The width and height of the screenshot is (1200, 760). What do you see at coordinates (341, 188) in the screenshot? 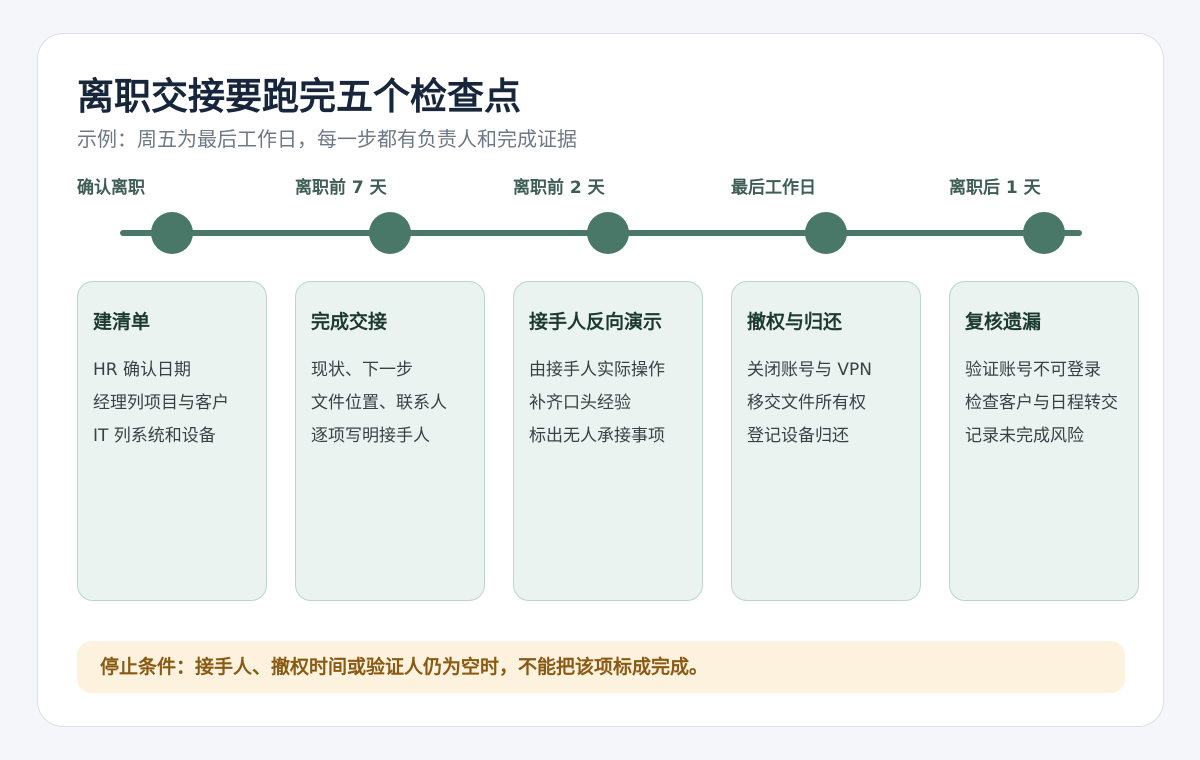
I see `stage-label-2: 离职前 7 天` at bounding box center [341, 188].